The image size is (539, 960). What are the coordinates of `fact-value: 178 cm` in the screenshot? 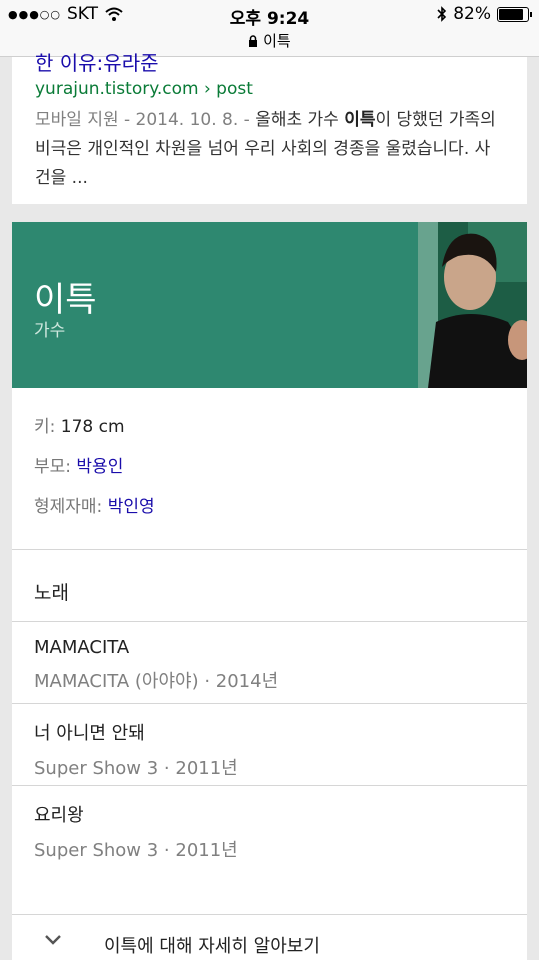 It's located at (92, 427).